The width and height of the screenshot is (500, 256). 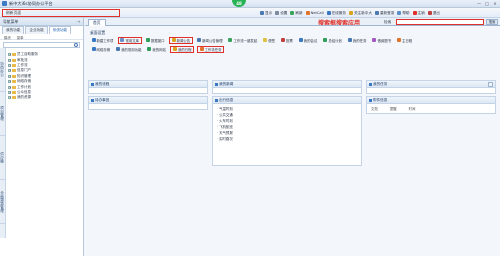 I want to click on tab-my-functions: 我的功能, so click(x=13, y=30).